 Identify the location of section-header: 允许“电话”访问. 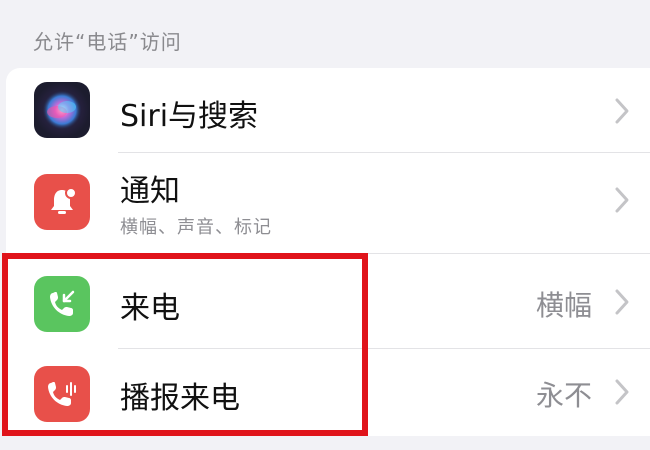
(107, 42).